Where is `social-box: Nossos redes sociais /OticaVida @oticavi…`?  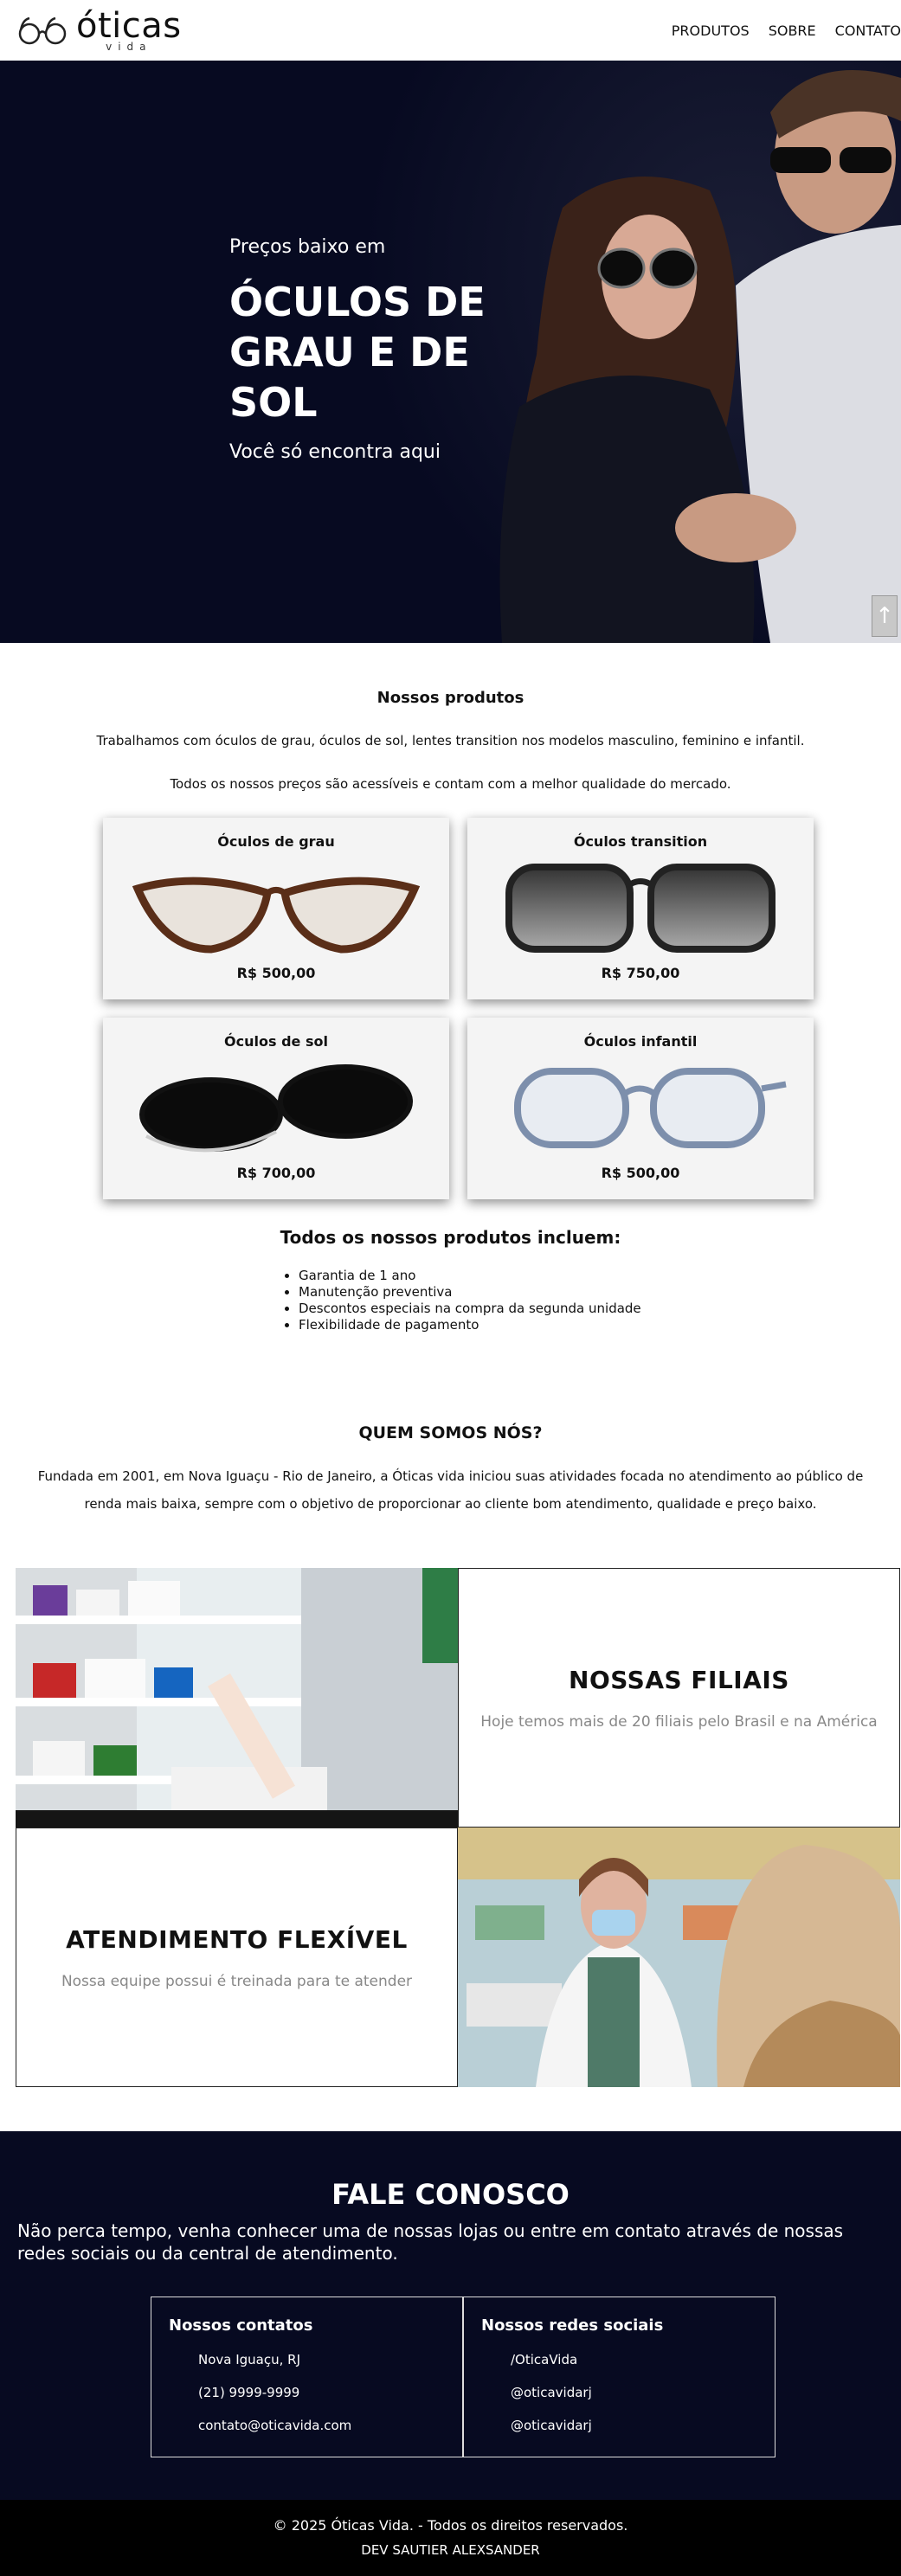
social-box: Nossos redes sociais /OticaVida @oticavi… is located at coordinates (619, 2377).